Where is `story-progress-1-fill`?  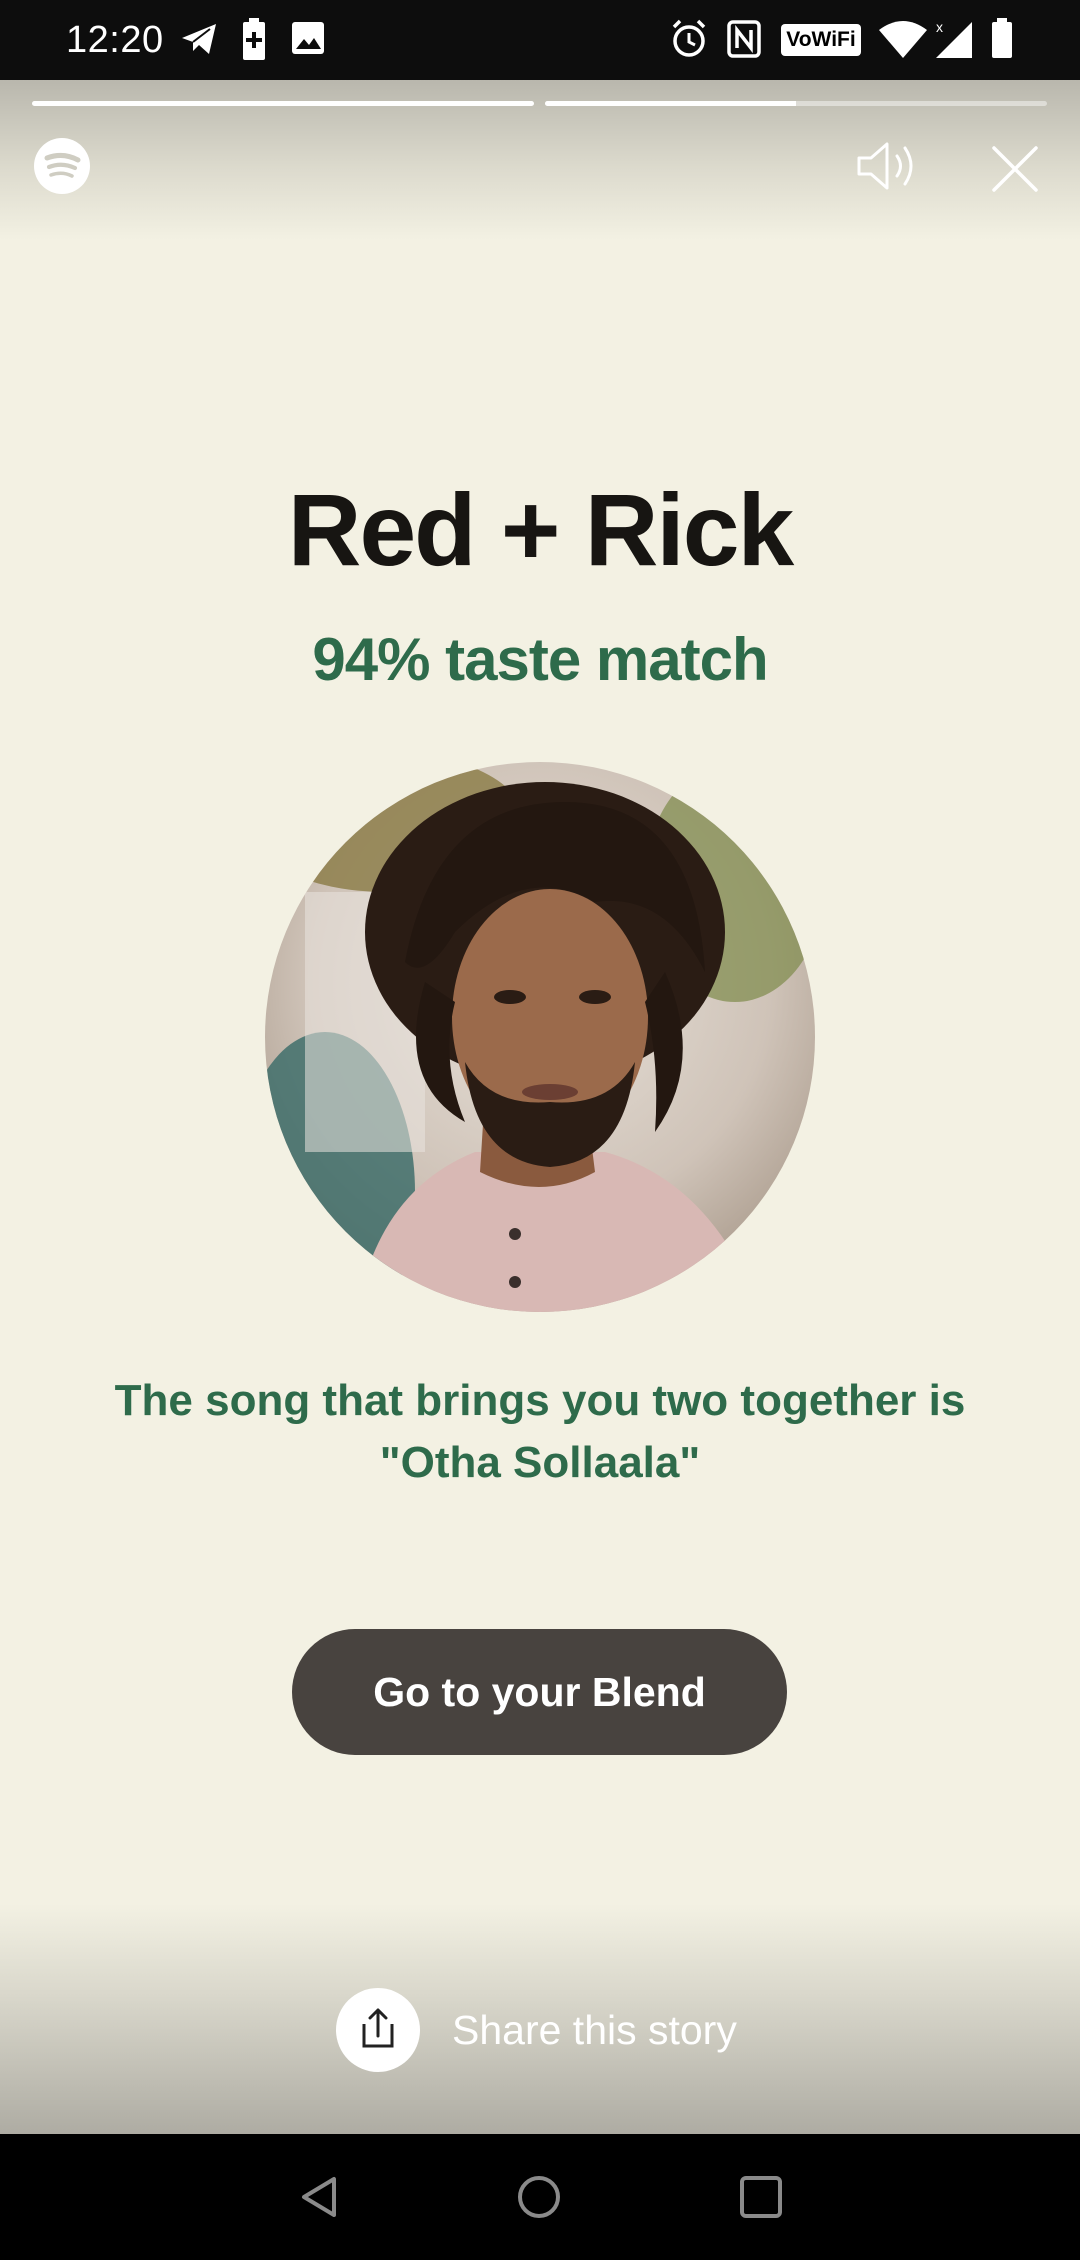 story-progress-1-fill is located at coordinates (283, 103).